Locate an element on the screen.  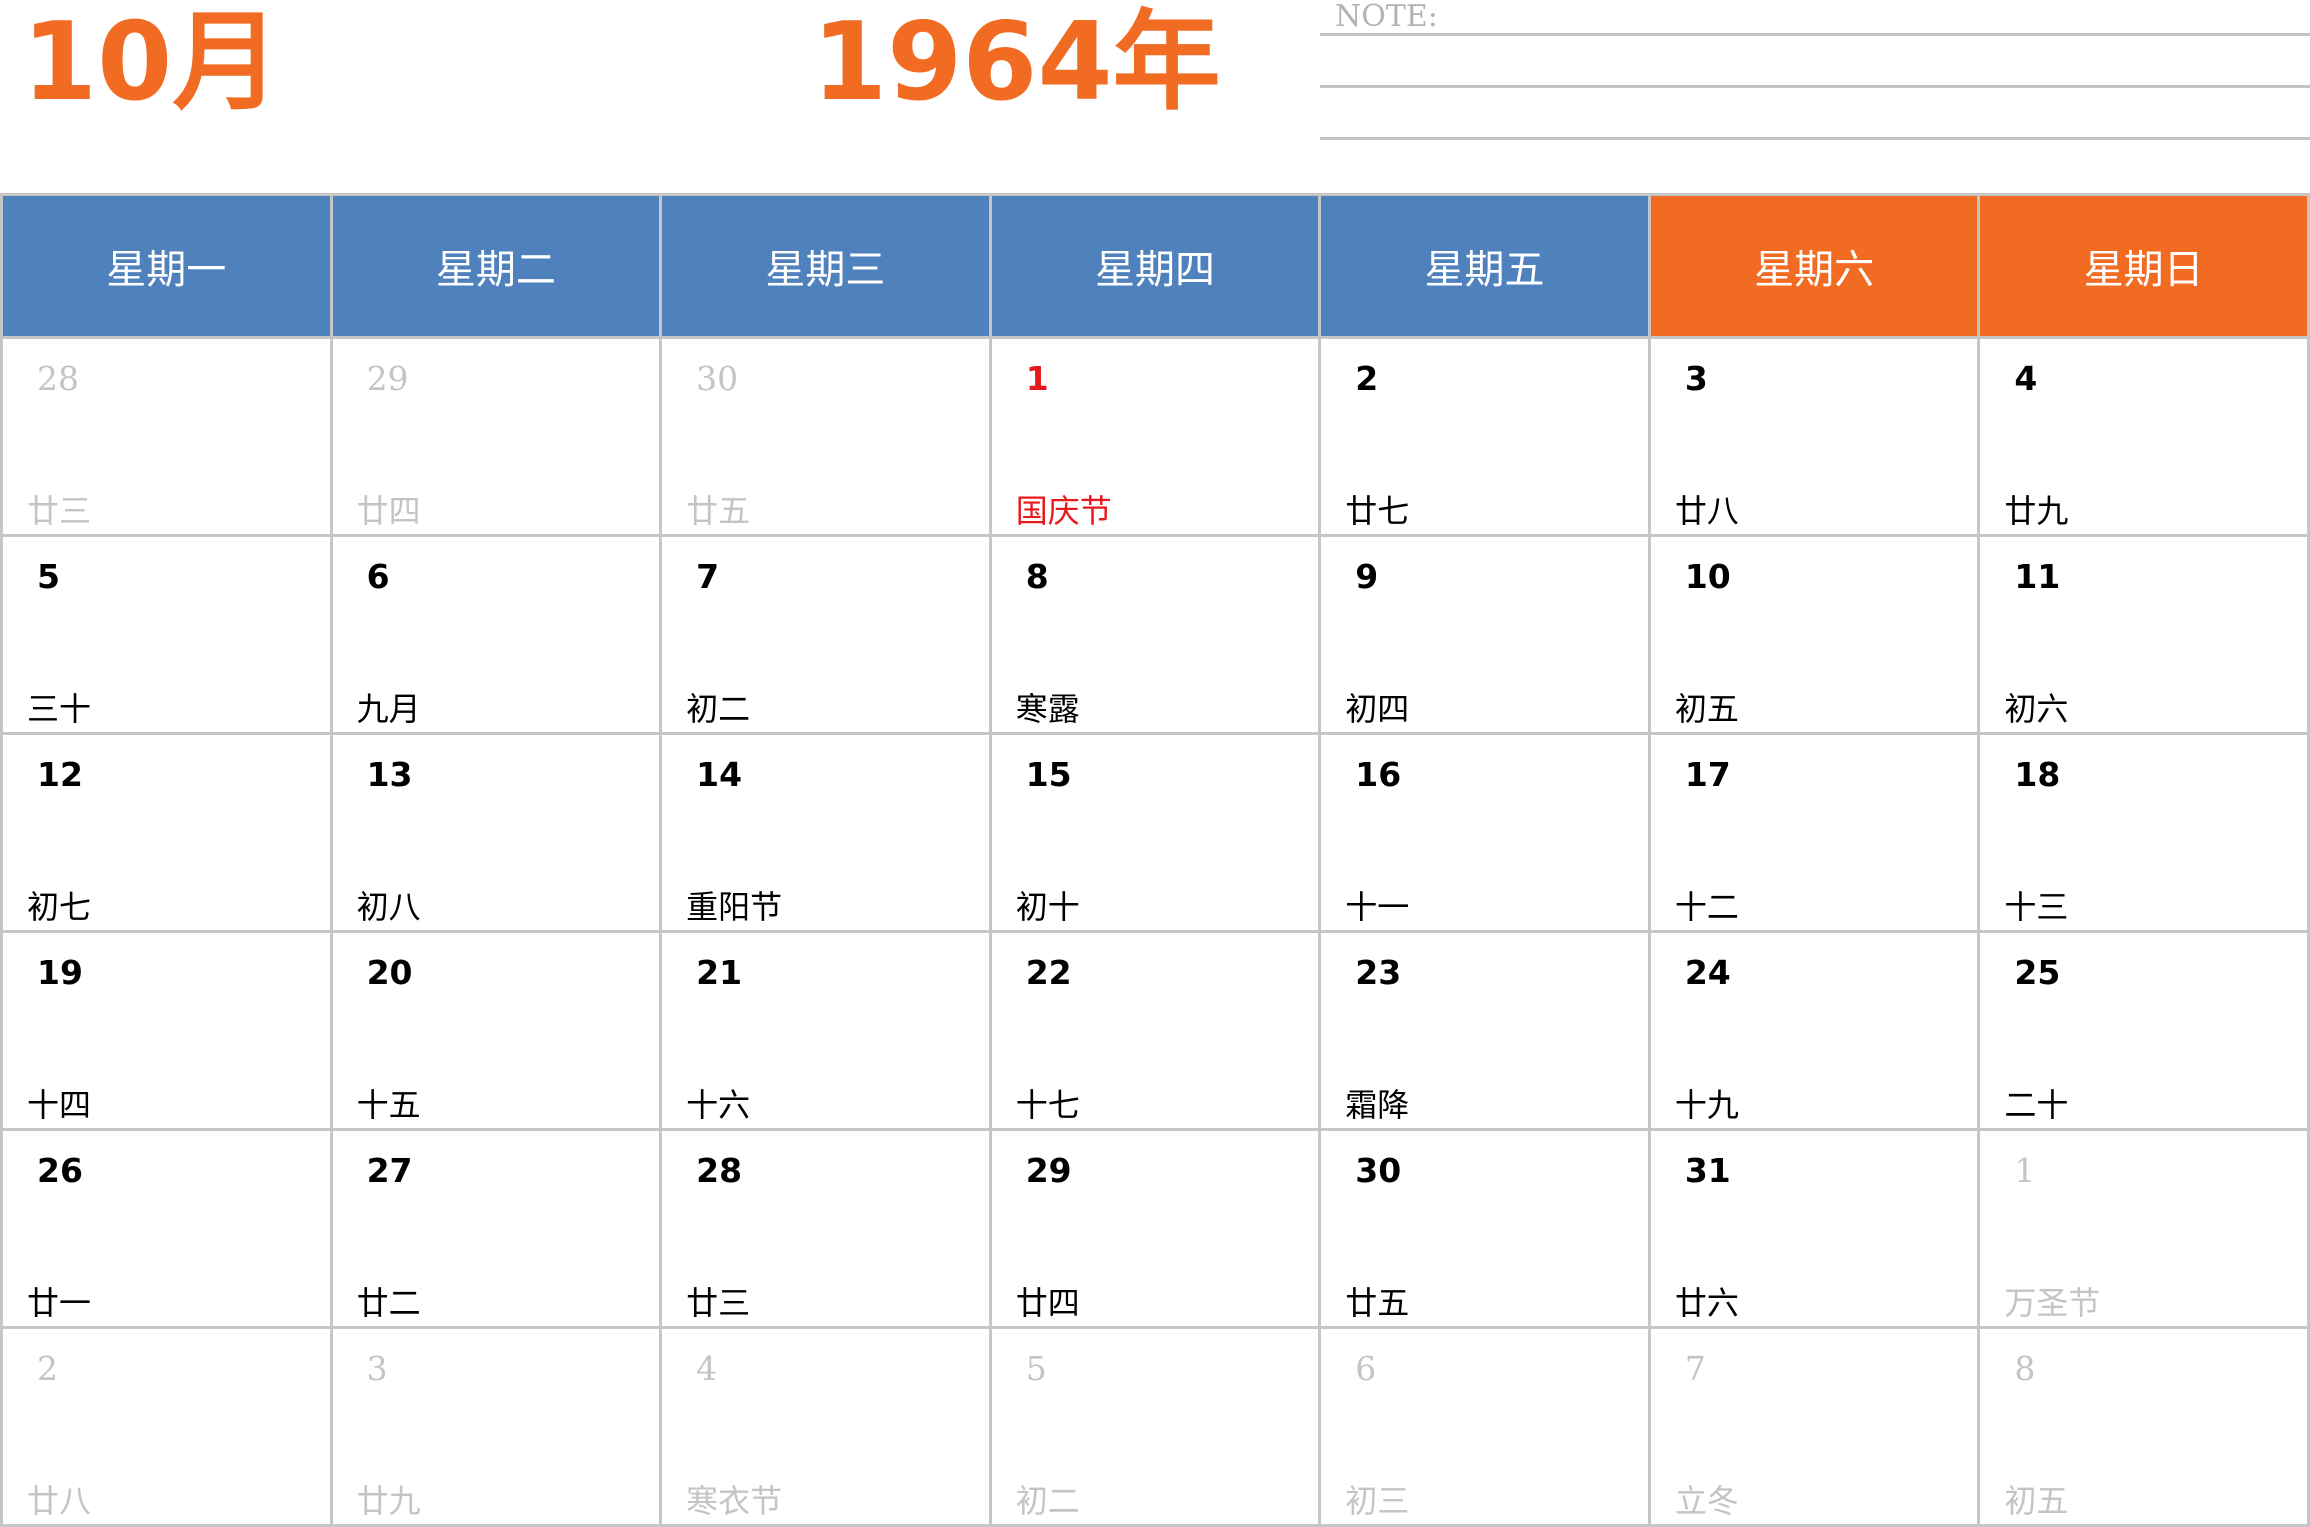
day-cell: 31 廿六 is located at coordinates (1814, 1228).